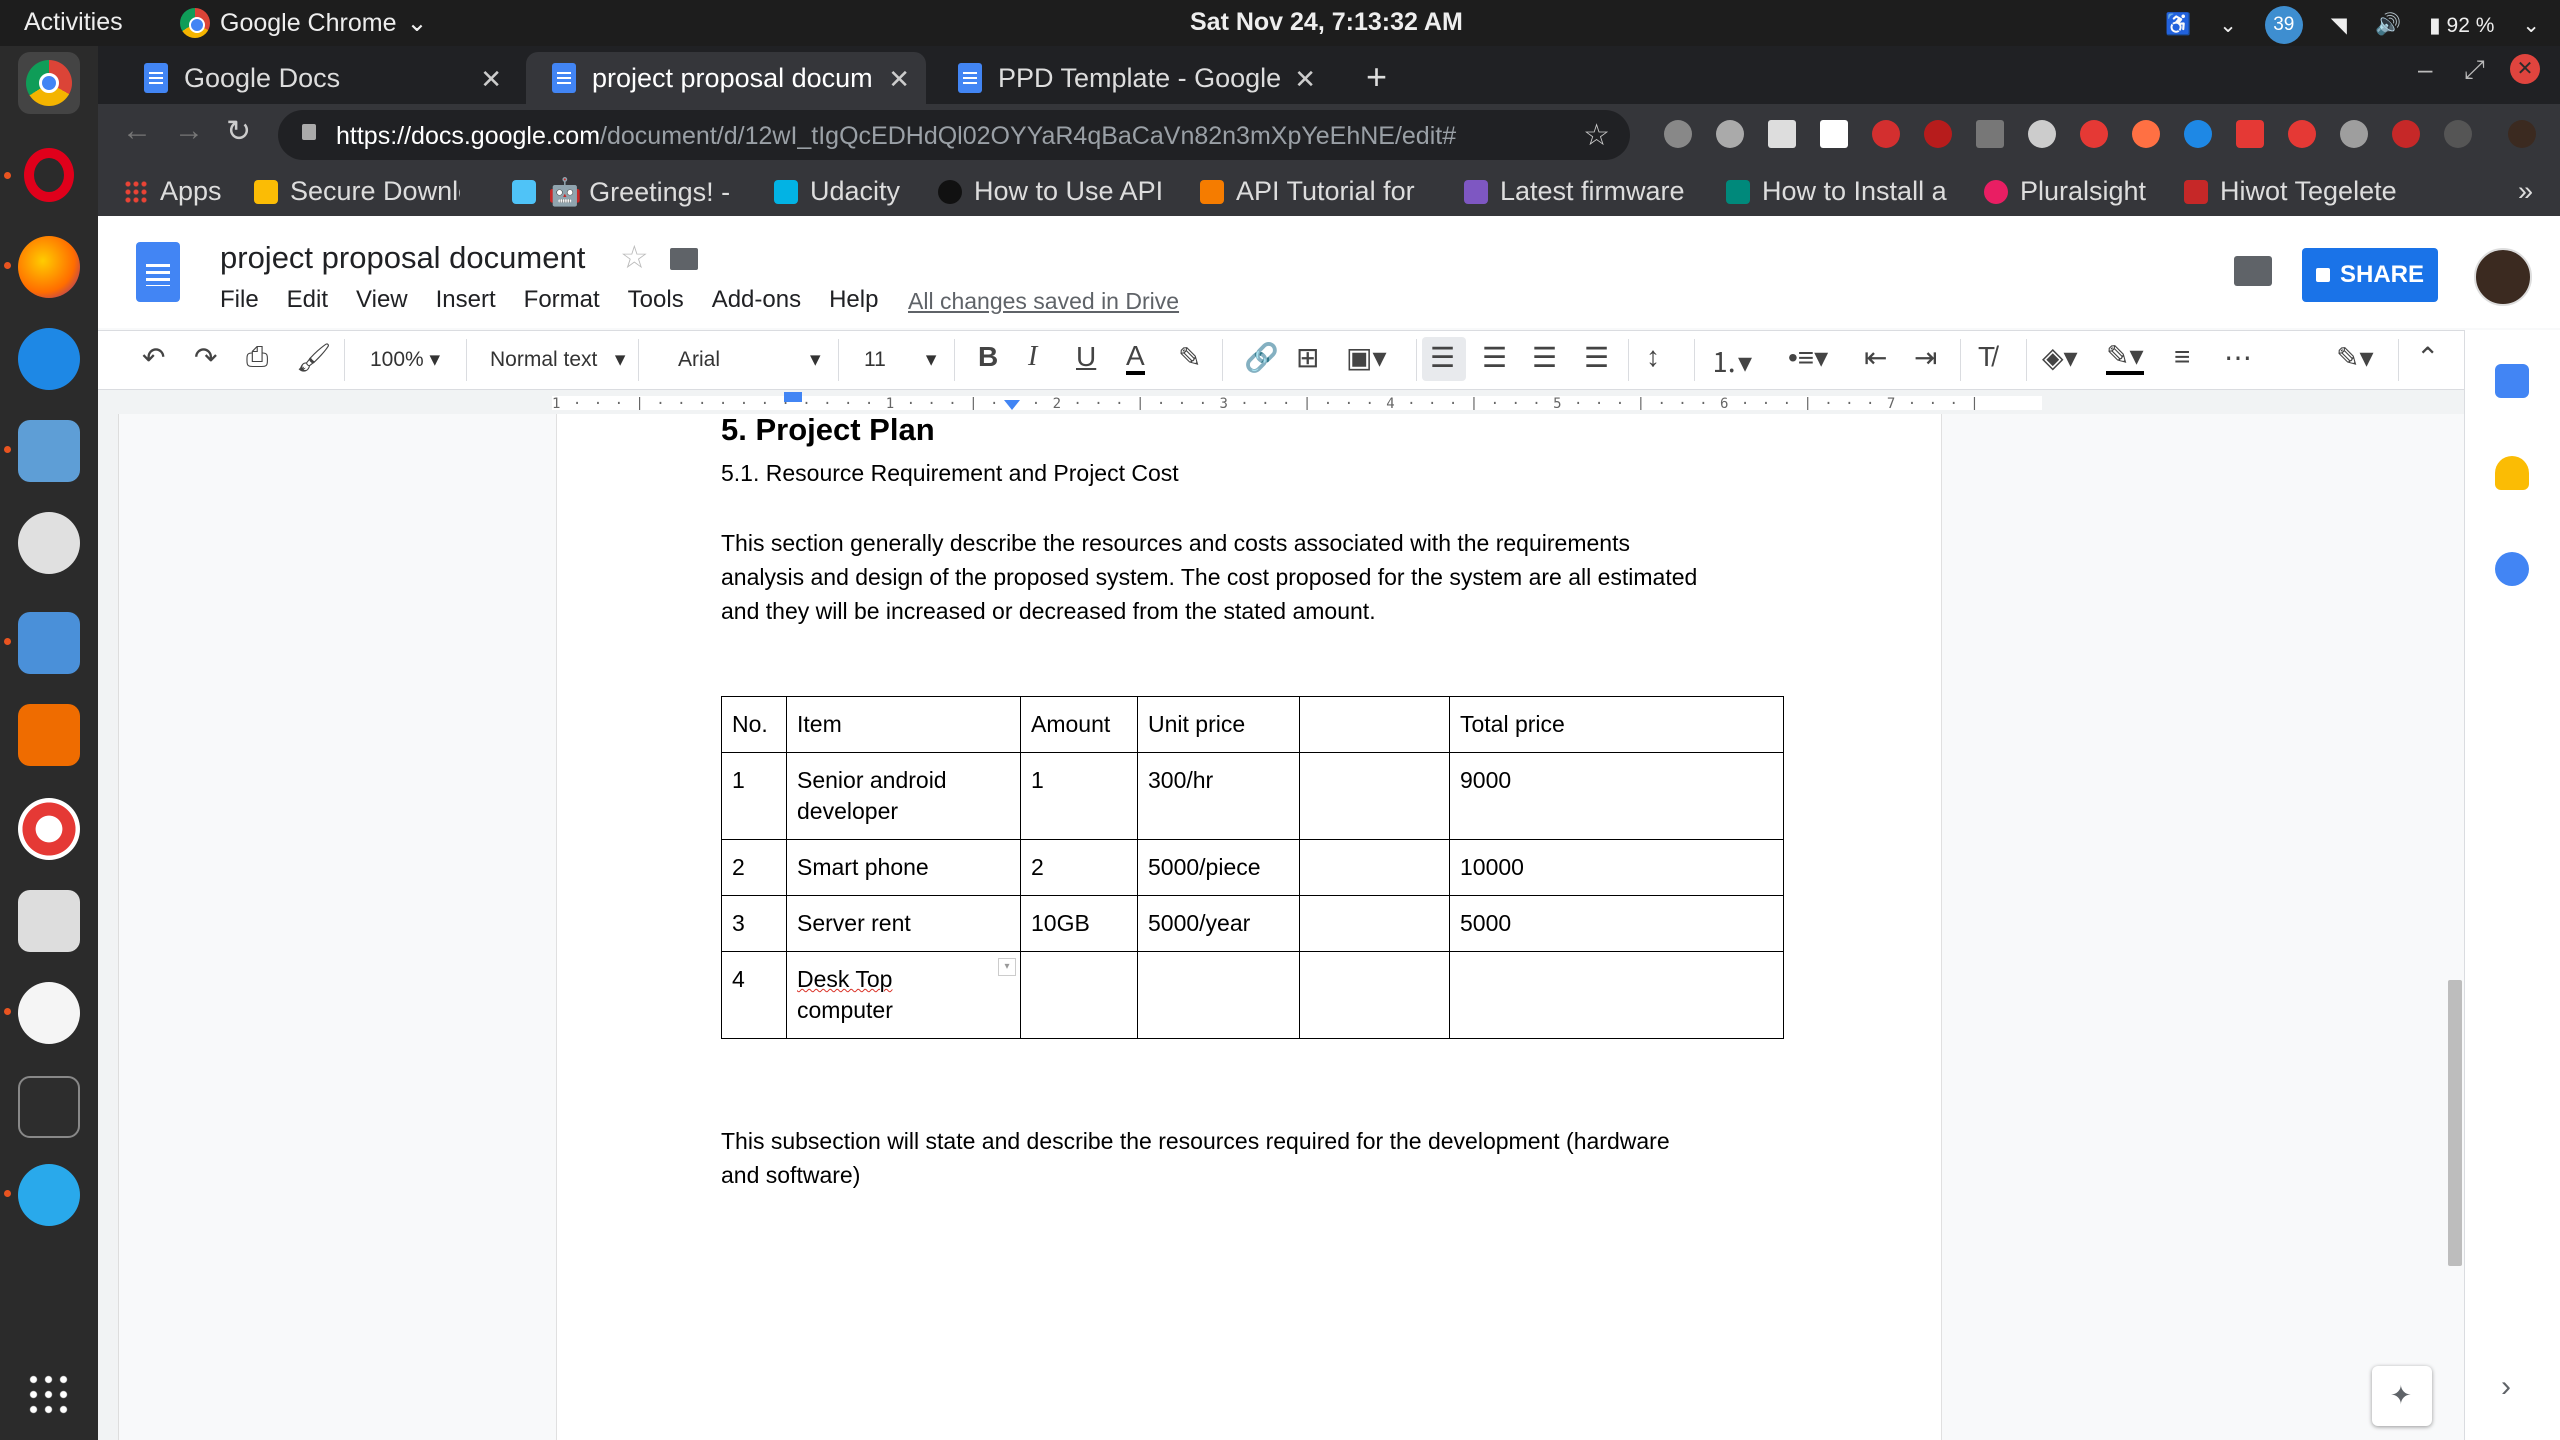 Image resolution: width=2560 pixels, height=1440 pixels. I want to click on extension-yab-icon, so click(2406, 134).